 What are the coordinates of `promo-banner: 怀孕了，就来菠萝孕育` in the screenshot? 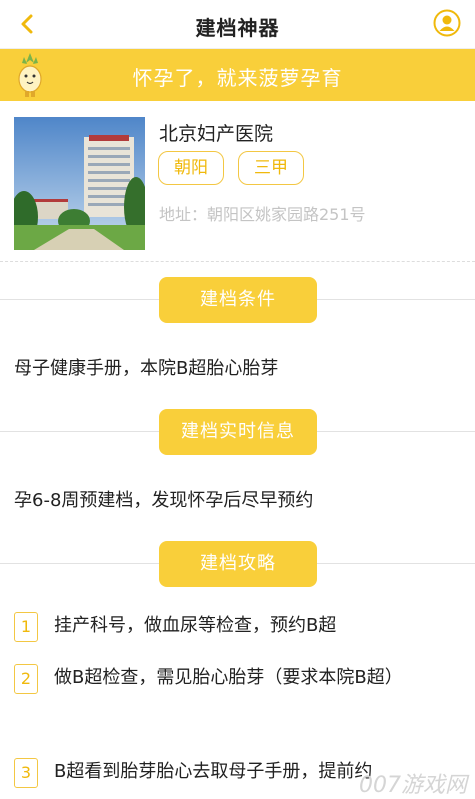 It's located at (237, 75).